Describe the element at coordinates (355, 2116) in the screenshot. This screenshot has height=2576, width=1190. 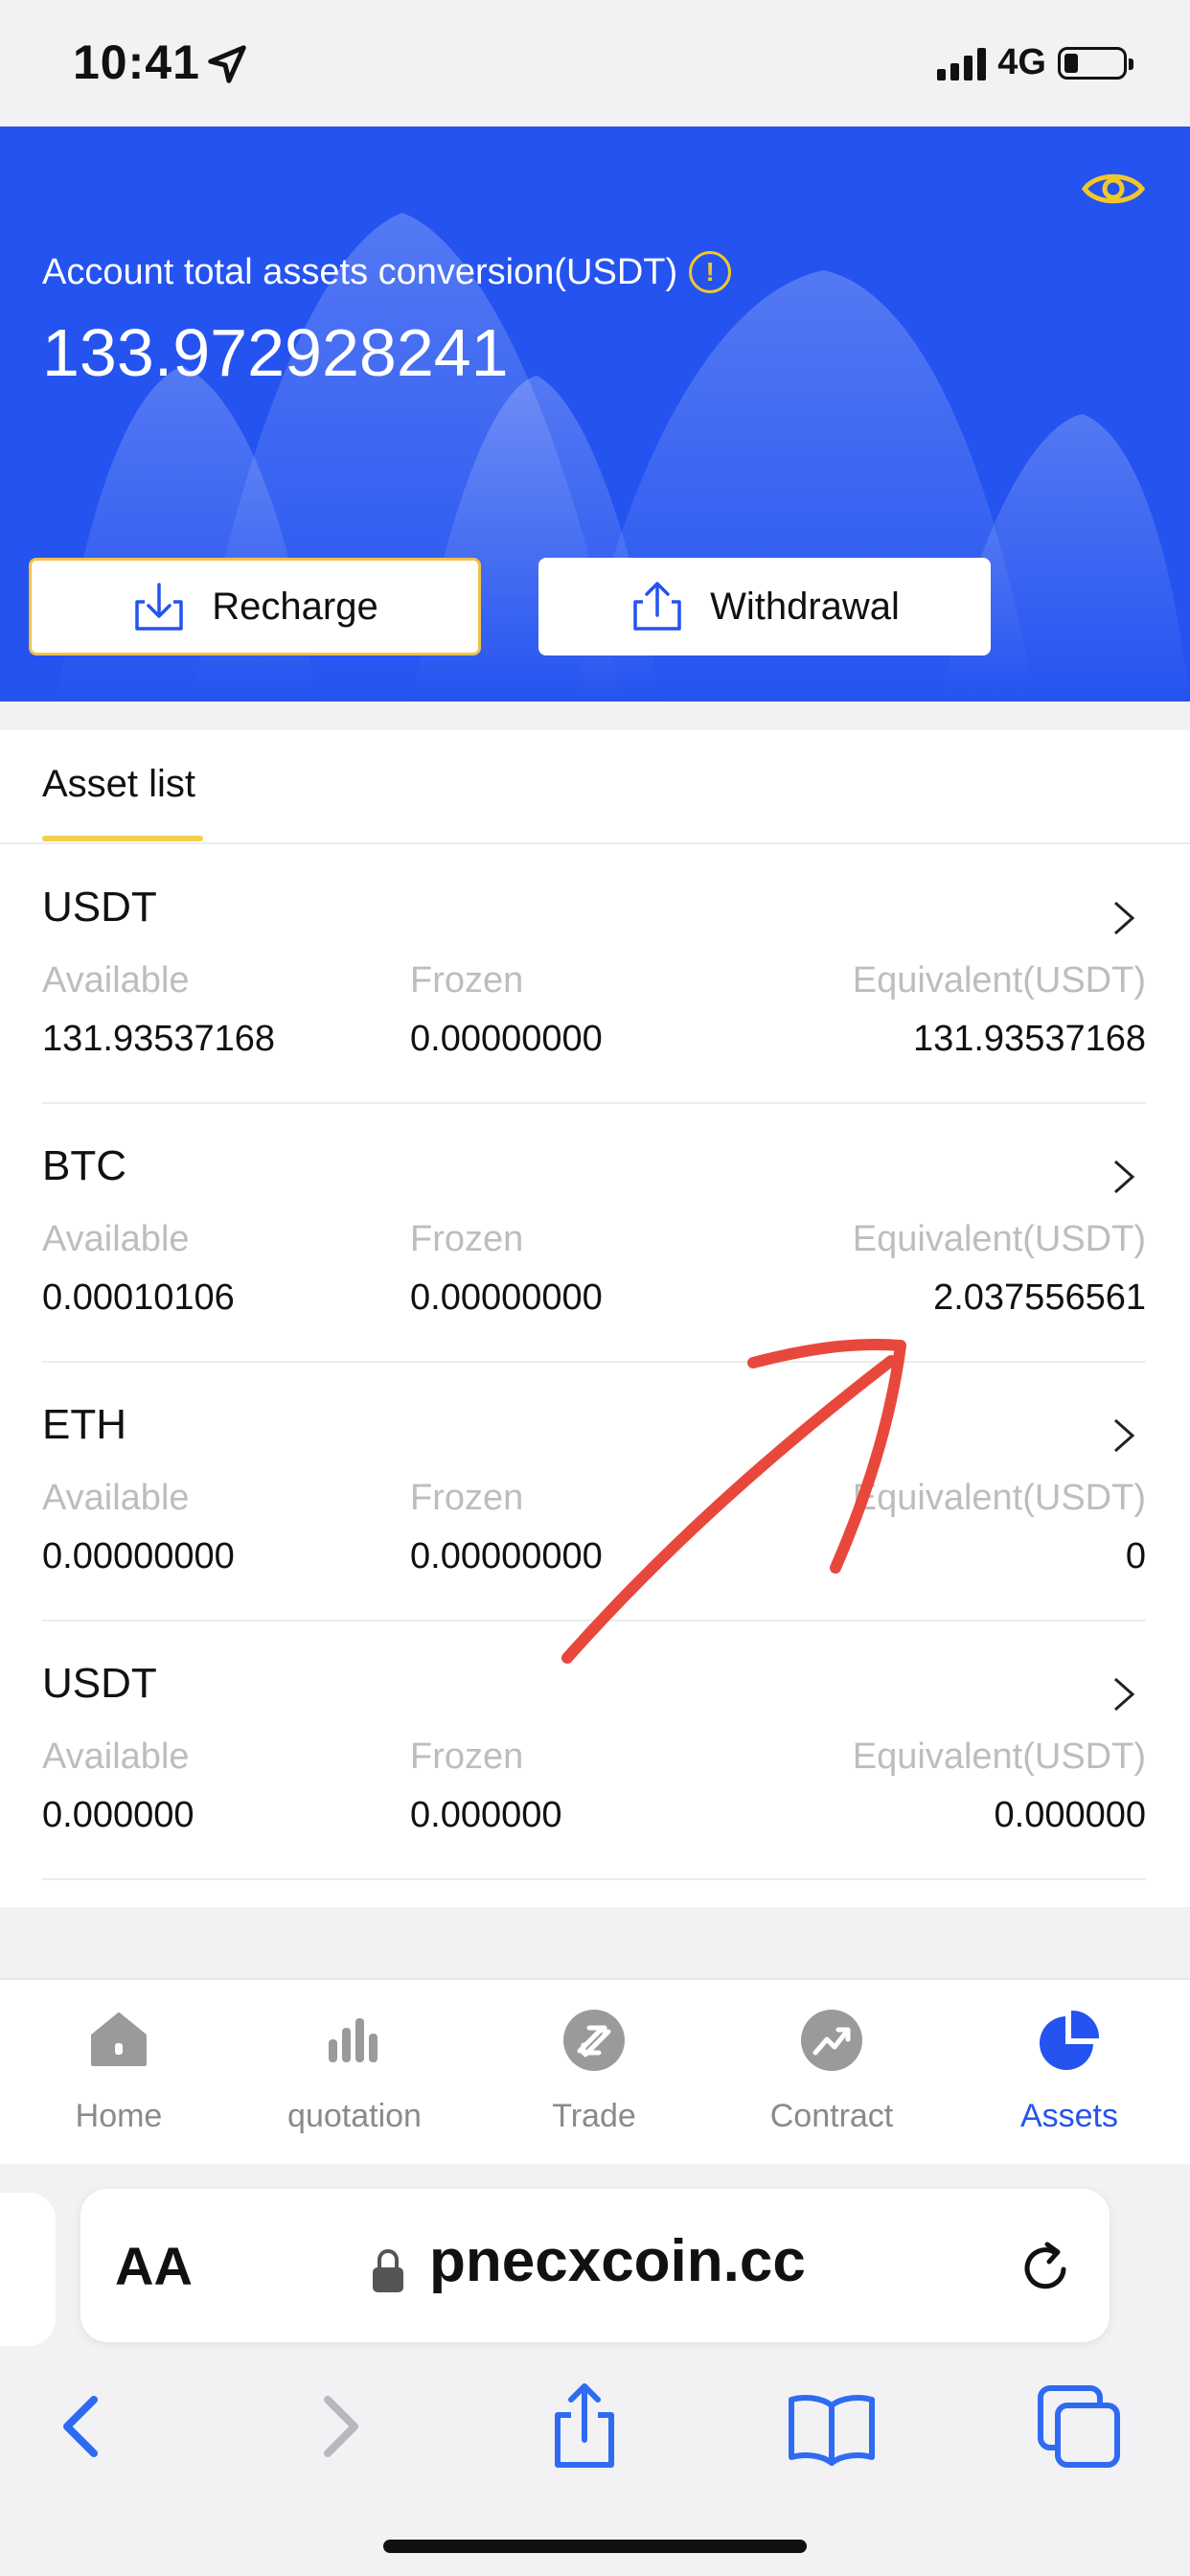
I see `tab-quotation-label: quotation` at that location.